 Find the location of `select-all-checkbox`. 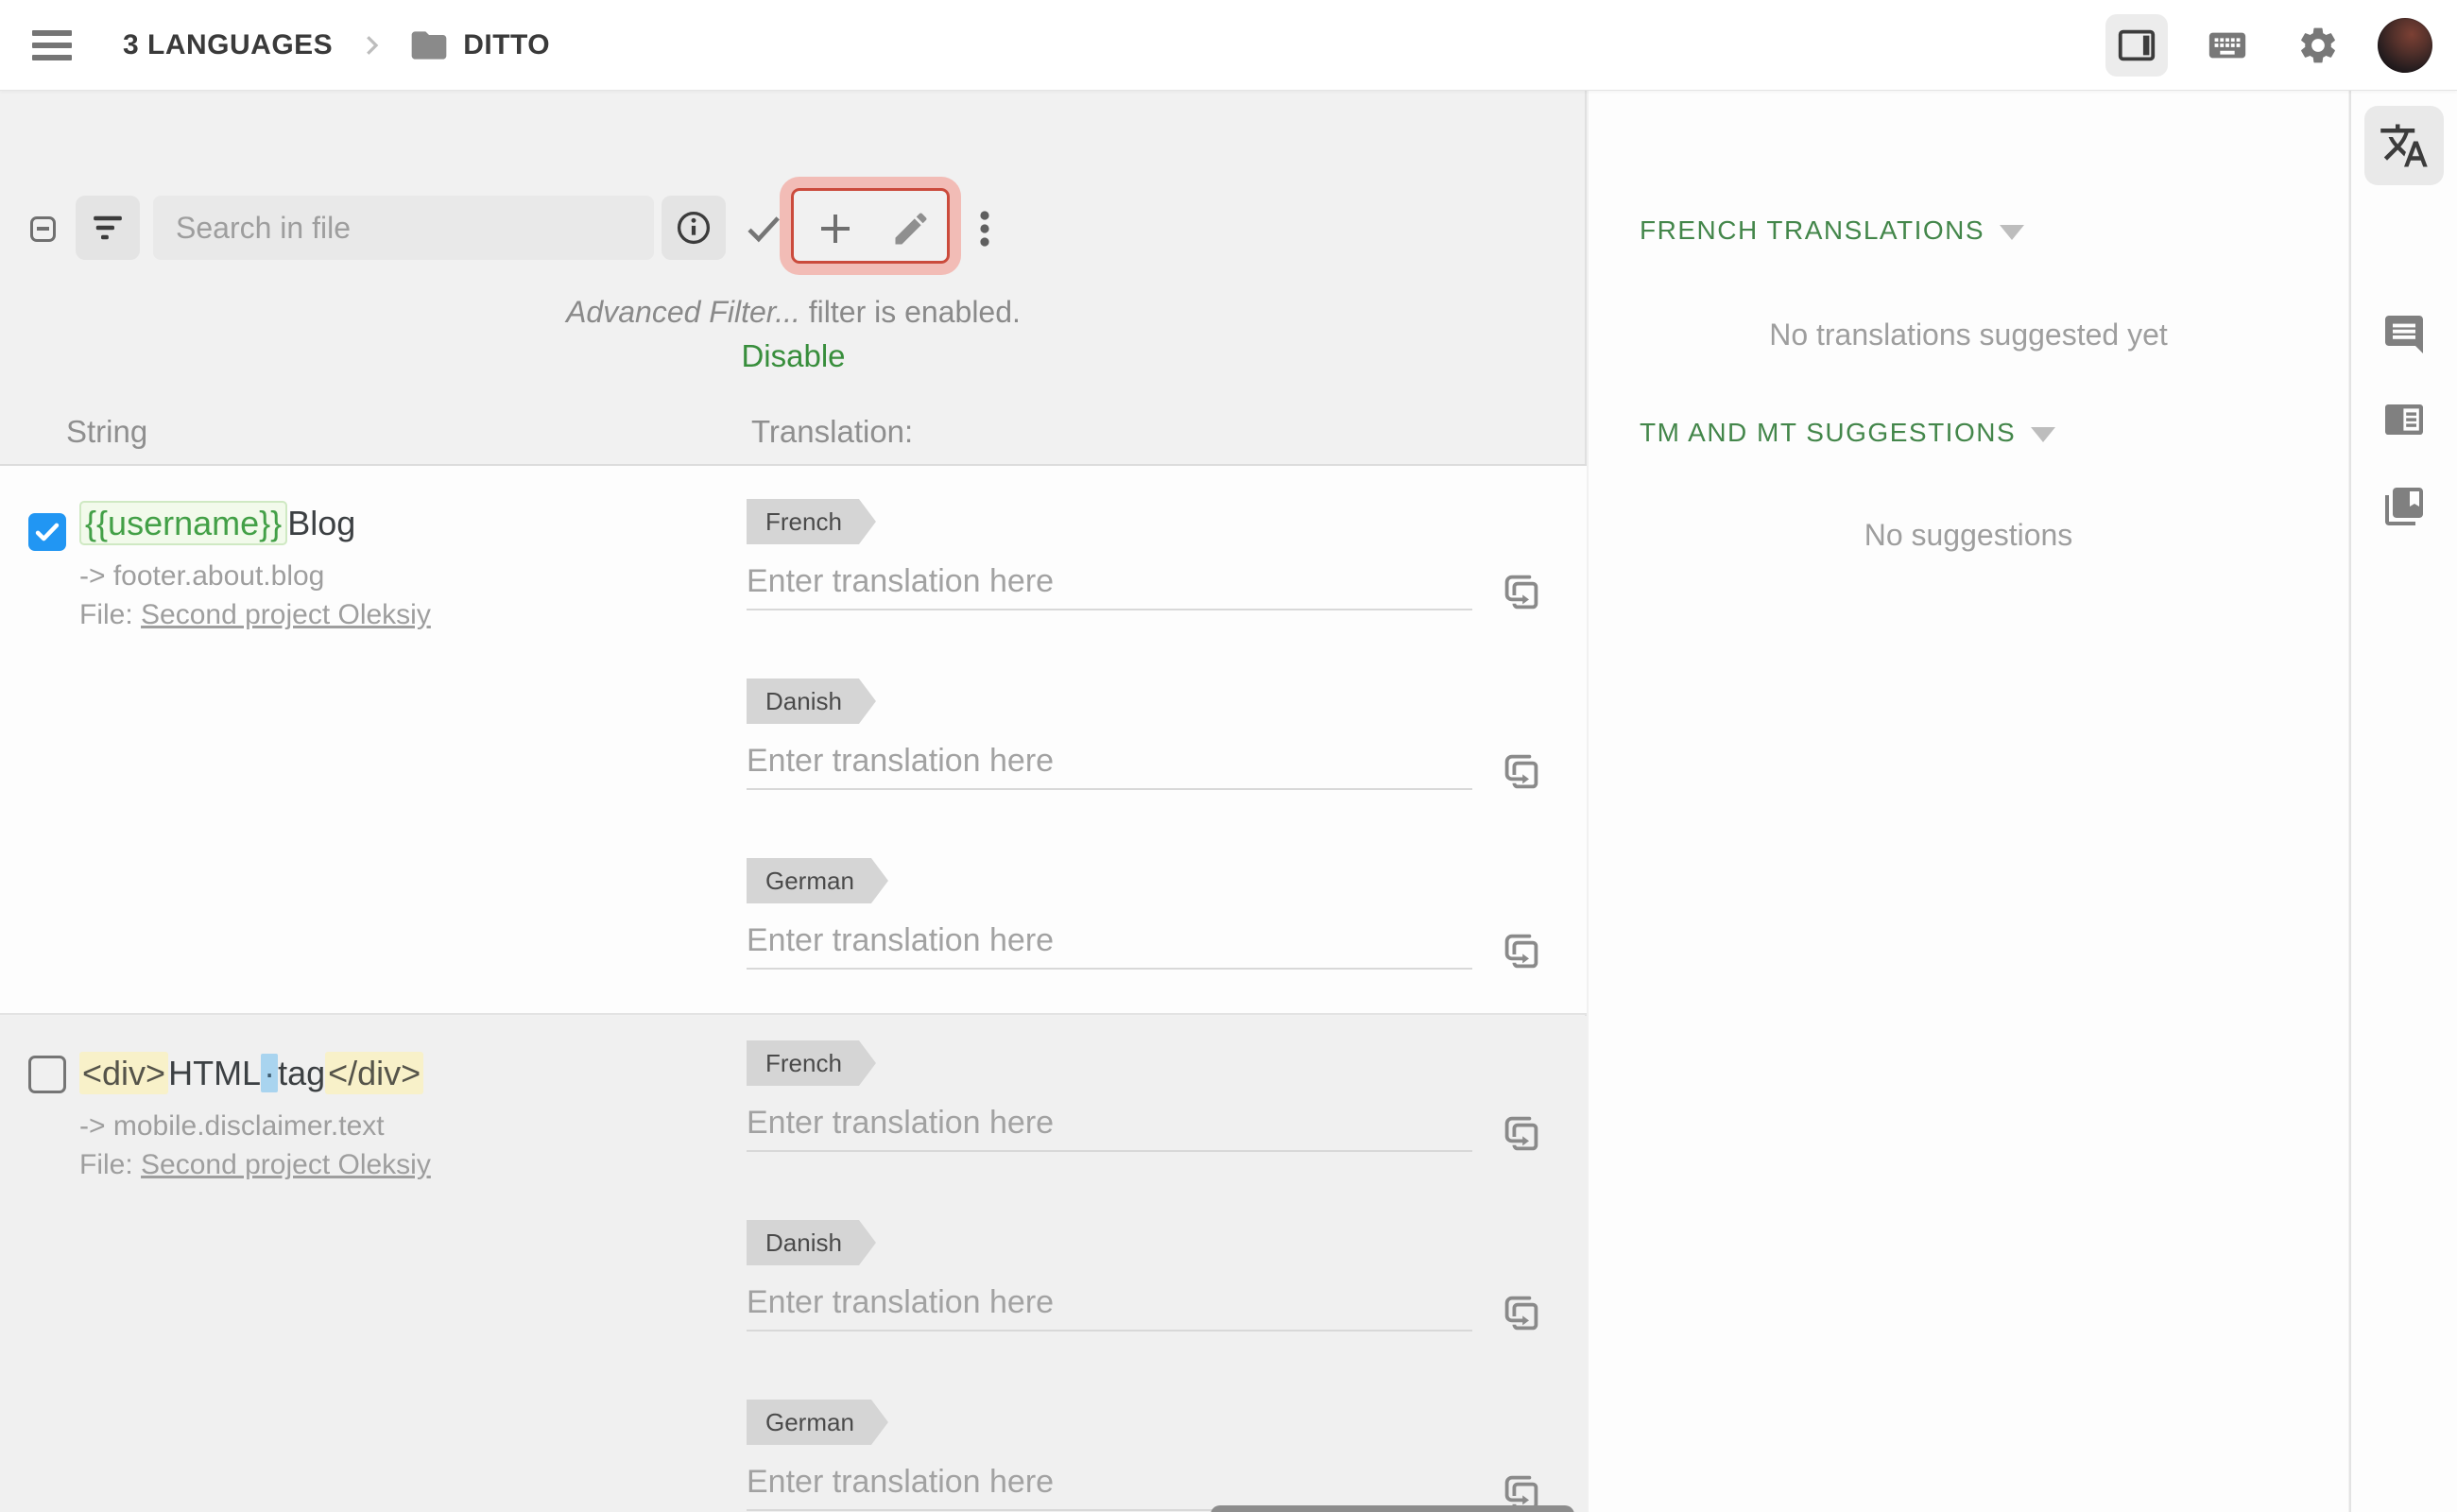

select-all-checkbox is located at coordinates (43, 229).